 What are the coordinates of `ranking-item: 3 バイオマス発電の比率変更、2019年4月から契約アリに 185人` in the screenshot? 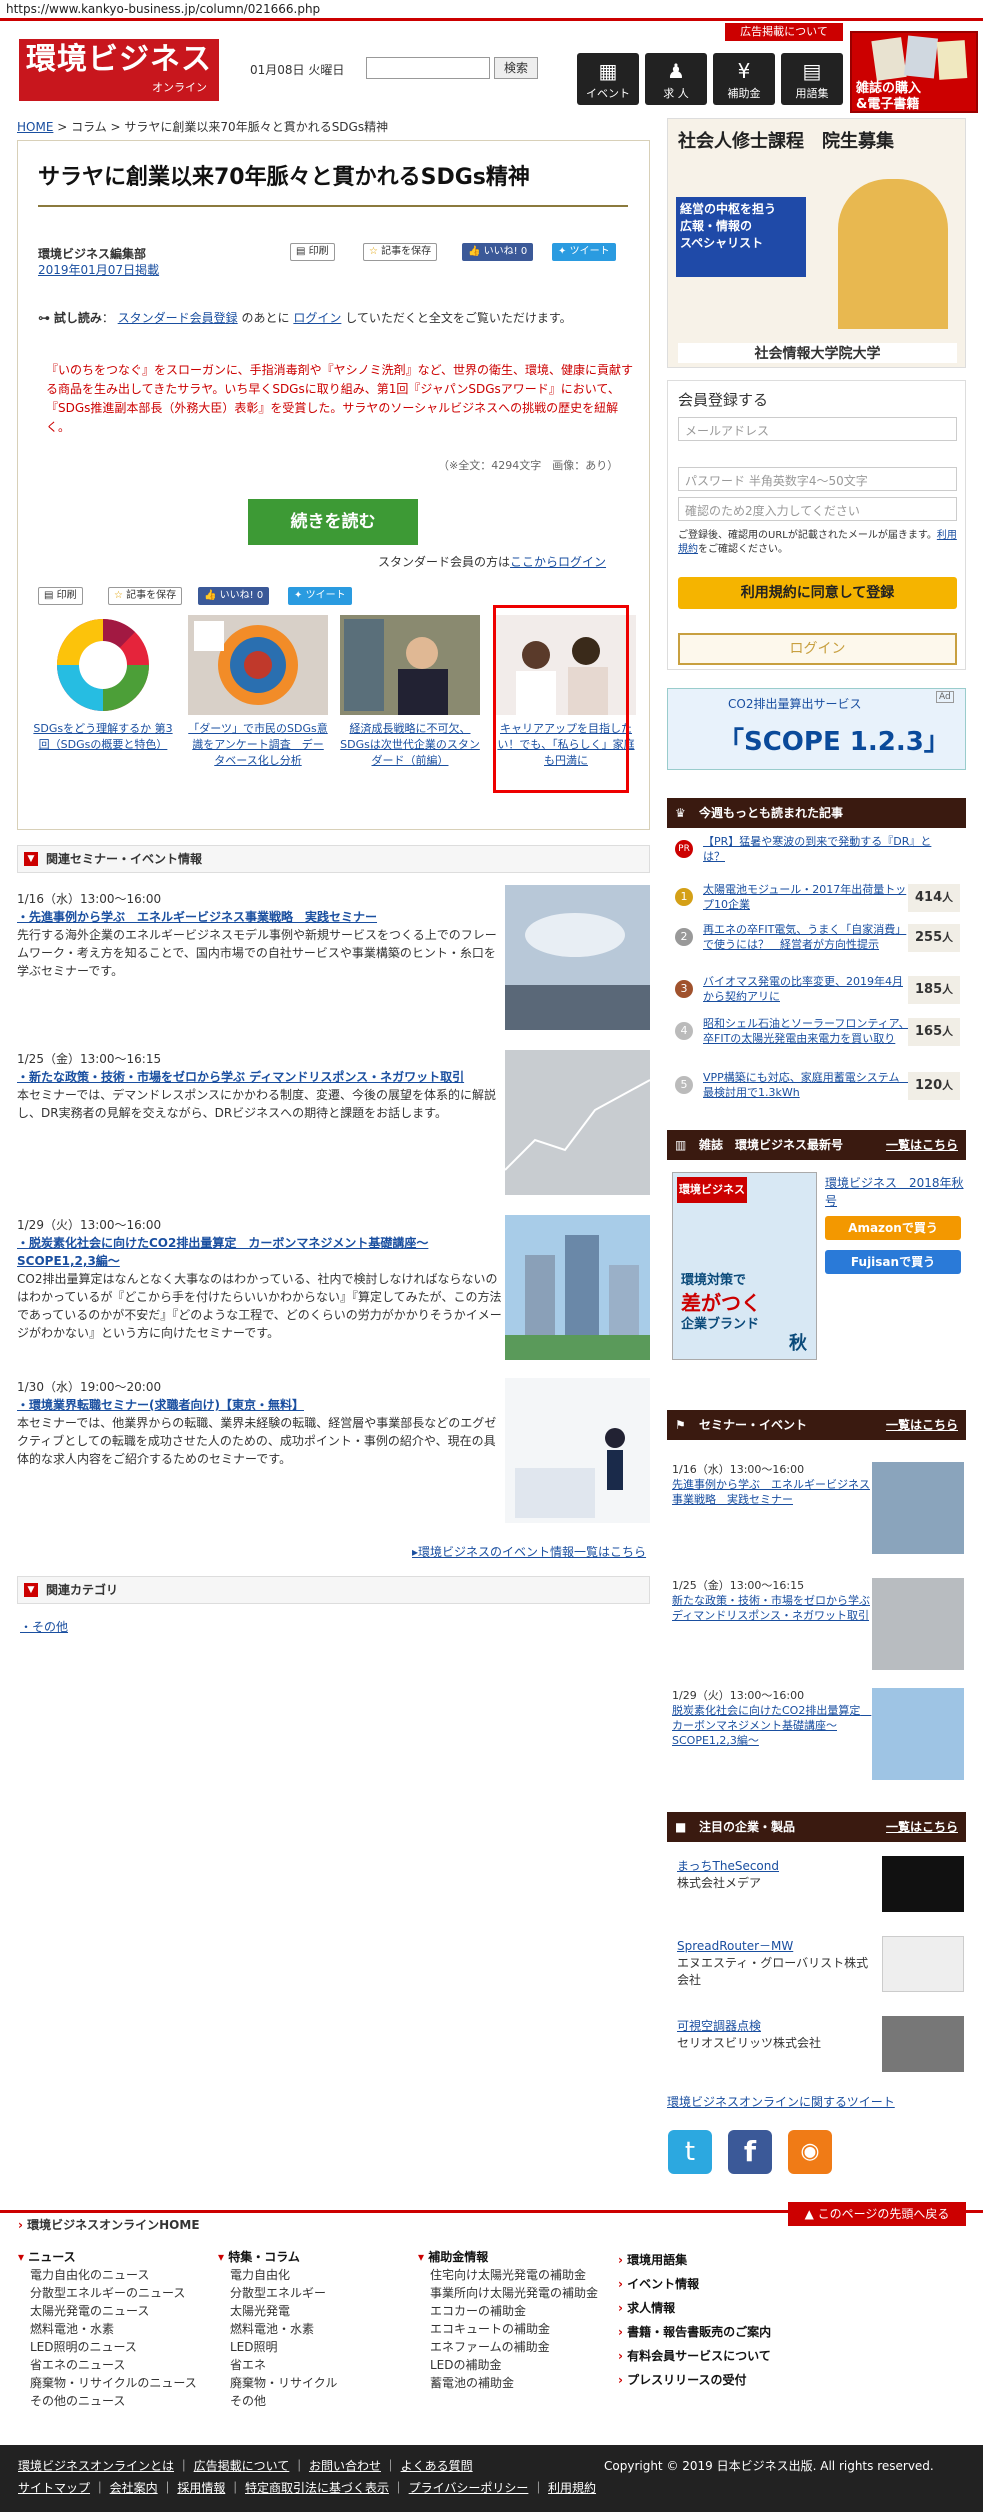 It's located at (816, 990).